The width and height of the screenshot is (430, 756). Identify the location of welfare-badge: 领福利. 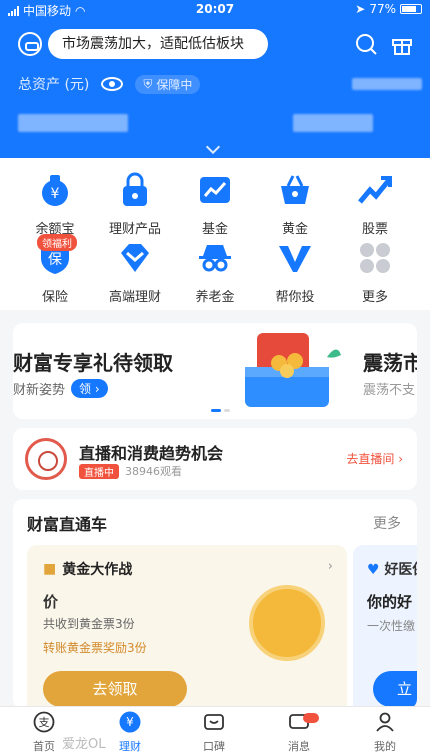
(57, 242).